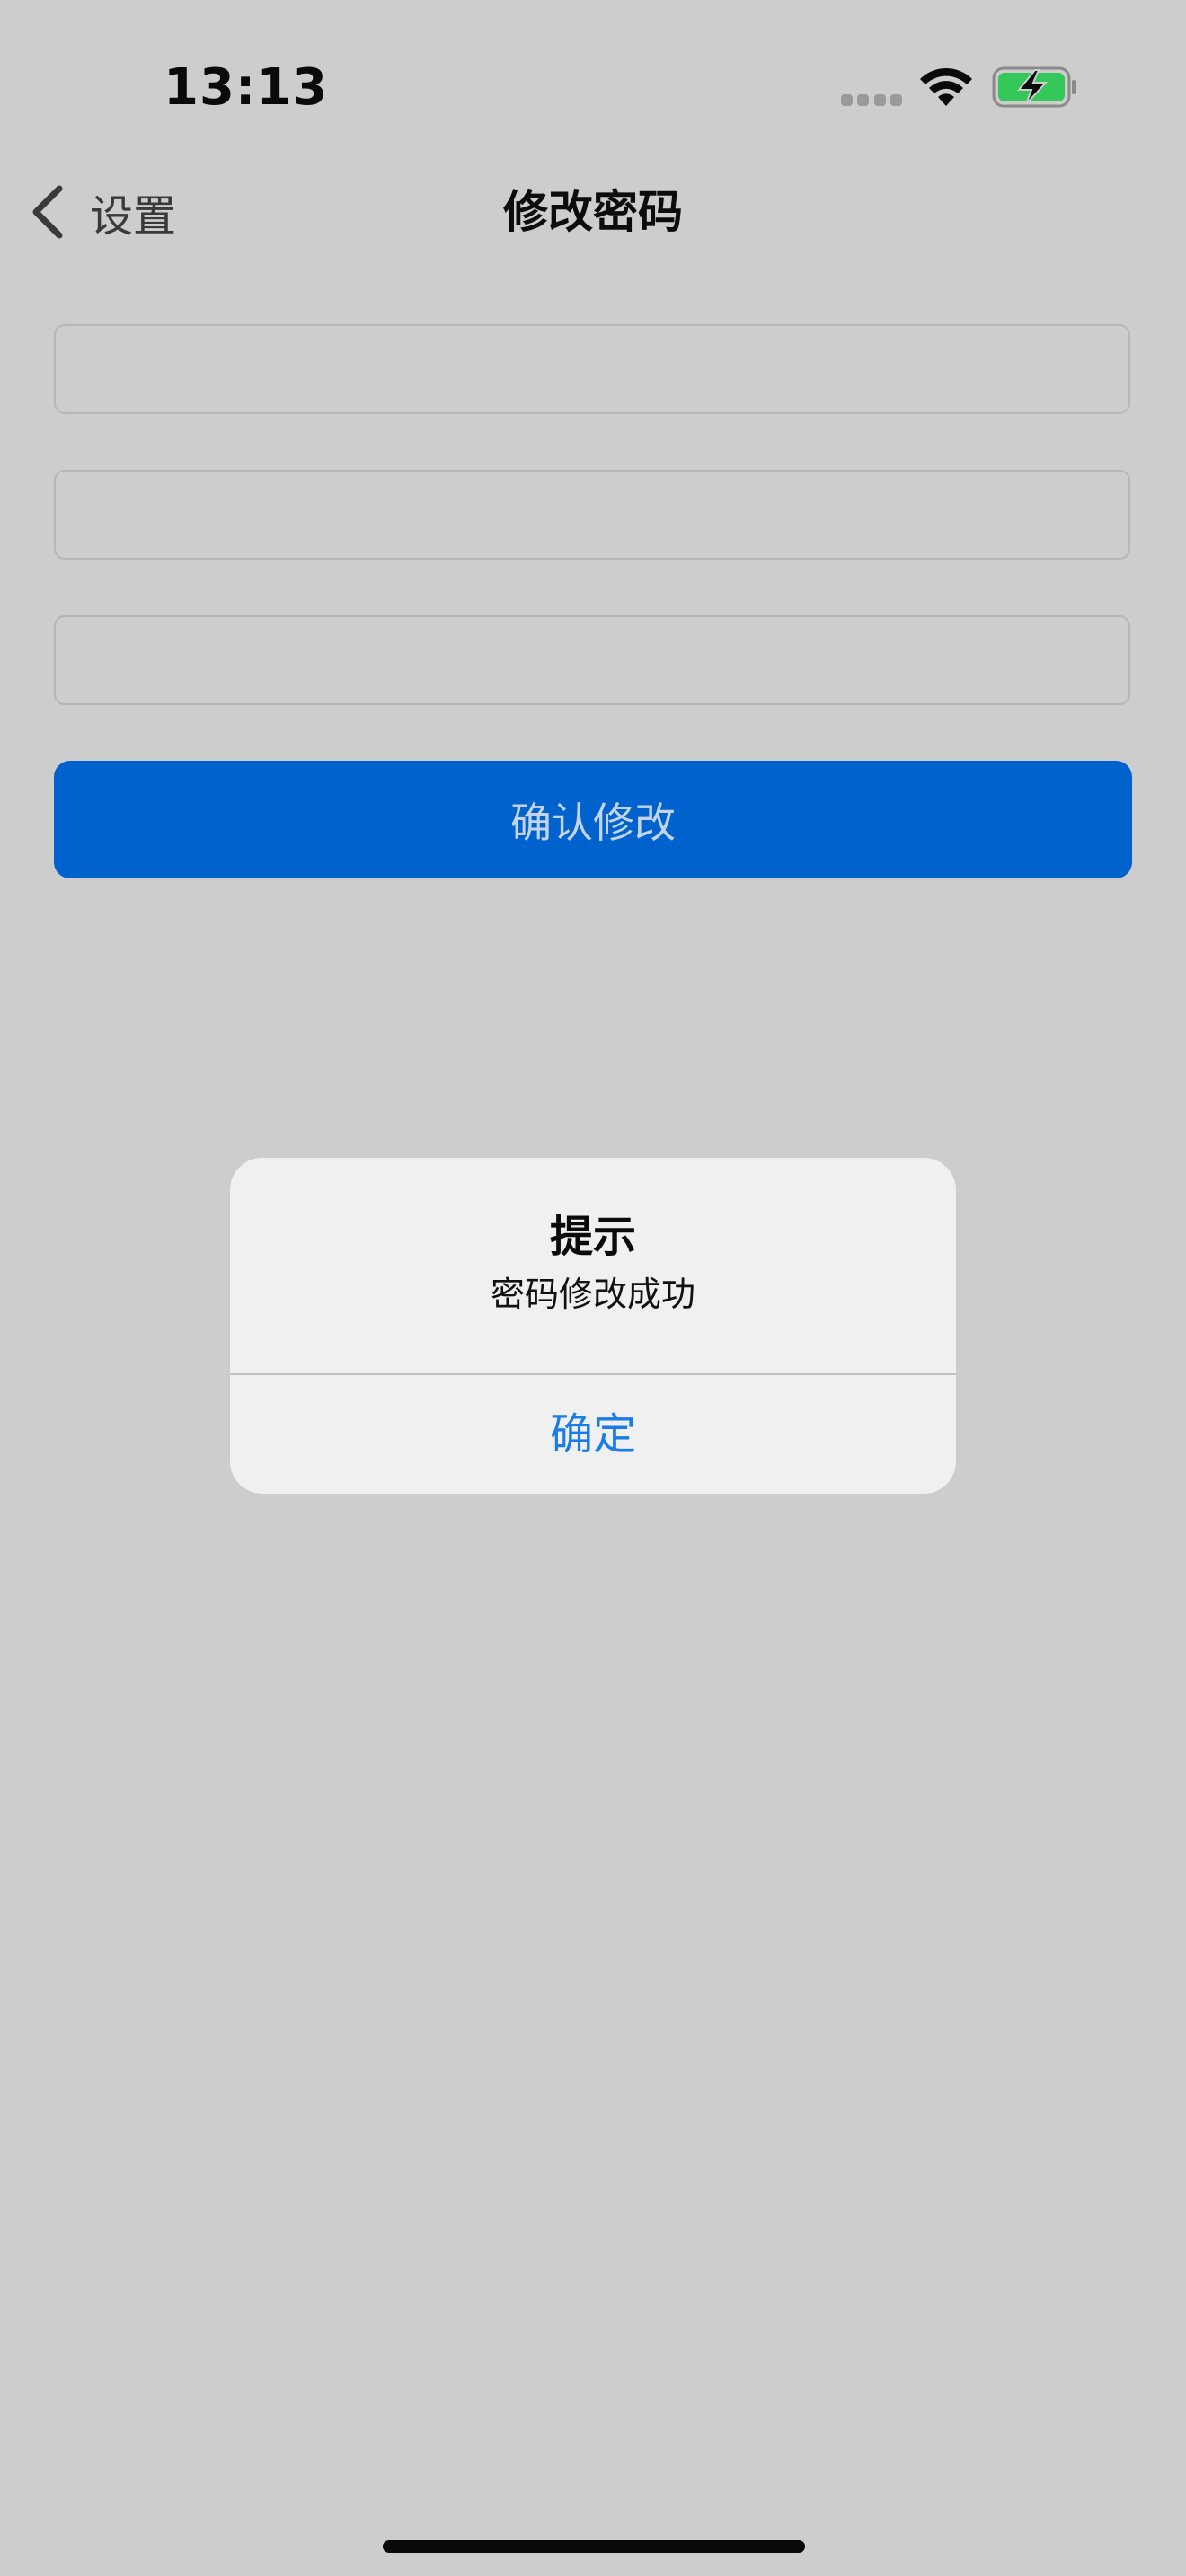 Image resolution: width=1186 pixels, height=2576 pixels. What do you see at coordinates (133, 216) in the screenshot?
I see `back-button-label: 设置` at bounding box center [133, 216].